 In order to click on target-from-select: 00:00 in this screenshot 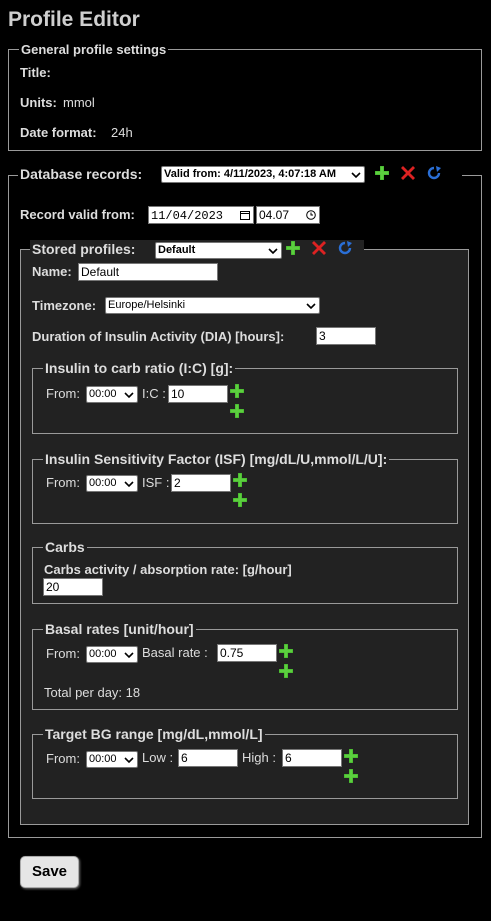, I will do `click(112, 759)`.